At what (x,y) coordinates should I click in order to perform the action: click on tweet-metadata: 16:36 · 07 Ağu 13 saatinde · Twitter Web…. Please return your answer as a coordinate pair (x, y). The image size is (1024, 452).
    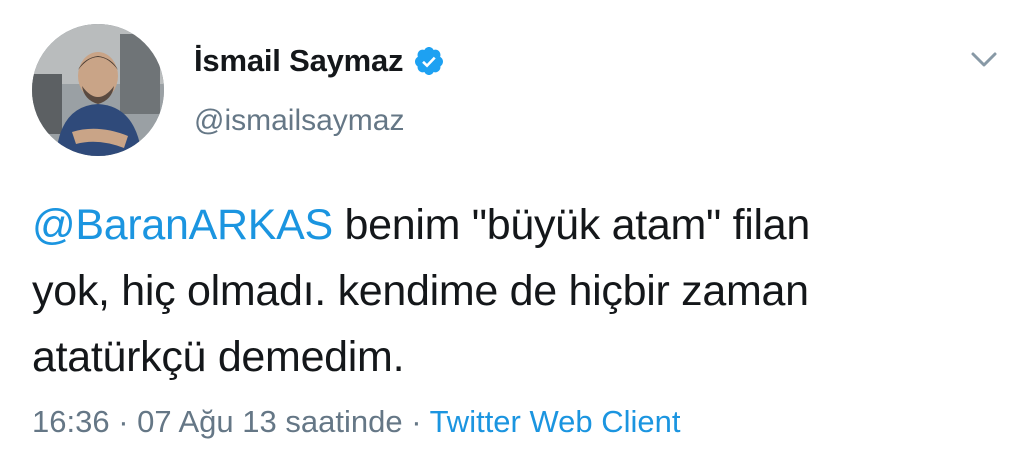
    Looking at the image, I should click on (356, 422).